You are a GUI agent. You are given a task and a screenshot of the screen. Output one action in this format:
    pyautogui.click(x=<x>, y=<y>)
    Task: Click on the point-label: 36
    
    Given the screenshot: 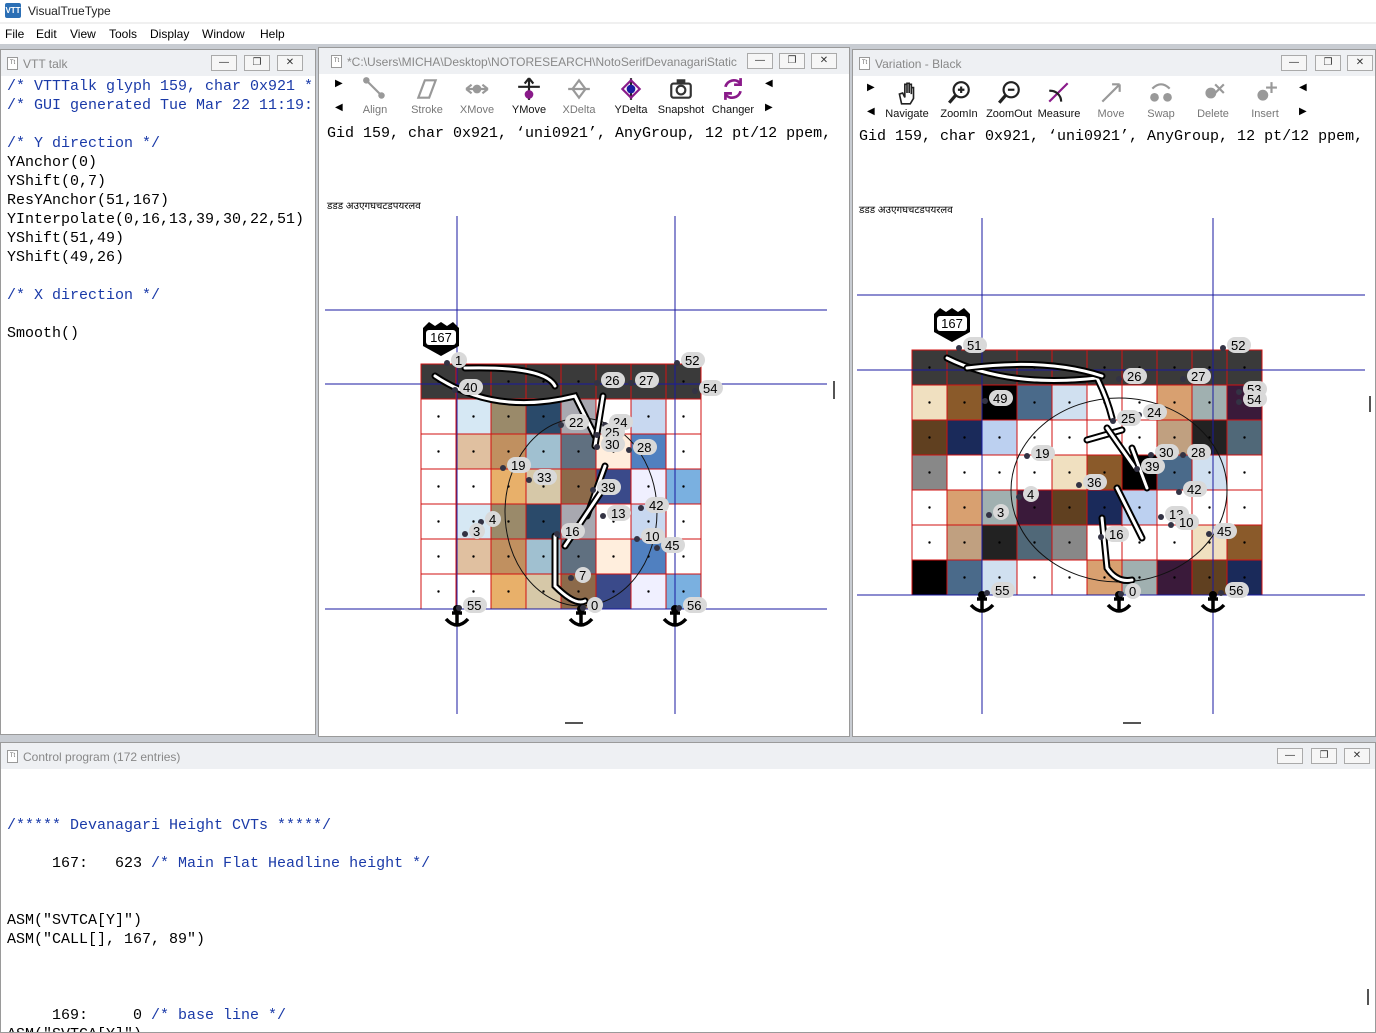 What is the action you would take?
    pyautogui.click(x=1095, y=482)
    